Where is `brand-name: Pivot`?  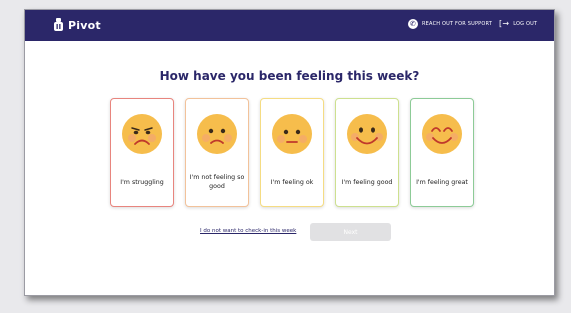 brand-name: Pivot is located at coordinates (84, 25).